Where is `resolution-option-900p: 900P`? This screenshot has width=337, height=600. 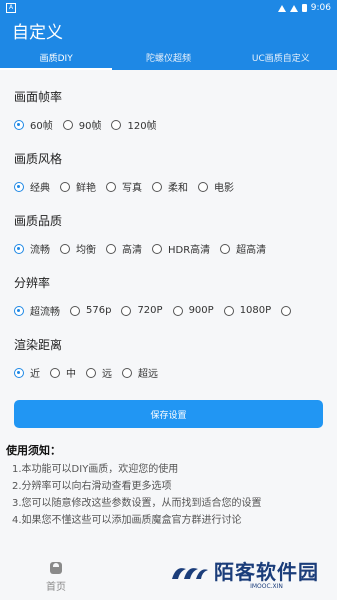 resolution-option-900p: 900P is located at coordinates (193, 310).